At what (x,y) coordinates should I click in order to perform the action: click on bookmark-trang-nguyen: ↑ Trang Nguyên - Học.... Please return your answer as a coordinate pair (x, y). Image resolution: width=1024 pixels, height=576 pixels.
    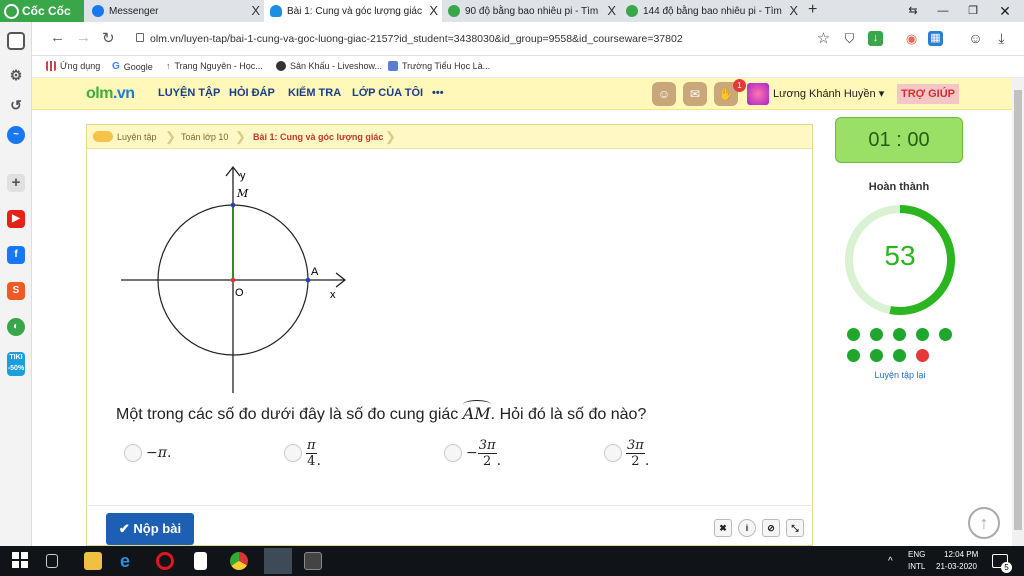
    Looking at the image, I should click on (214, 66).